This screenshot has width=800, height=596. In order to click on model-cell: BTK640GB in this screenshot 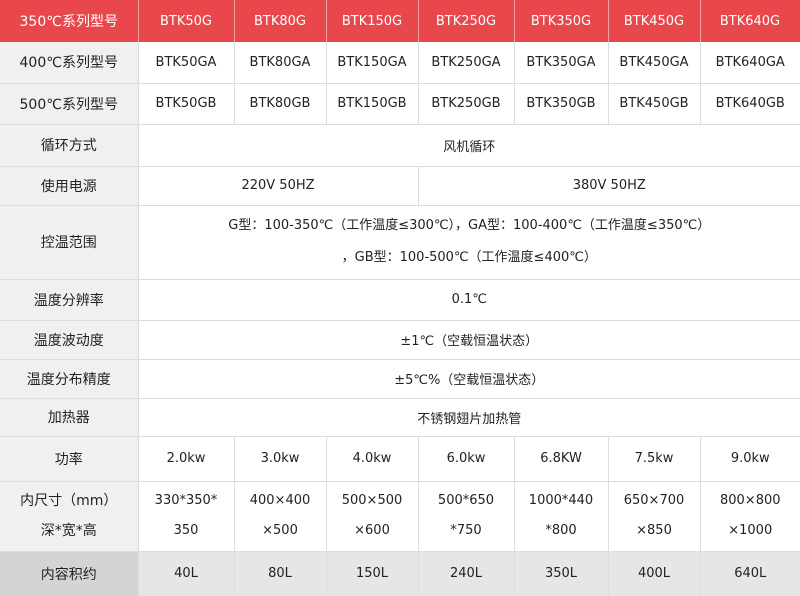, I will do `click(750, 103)`.